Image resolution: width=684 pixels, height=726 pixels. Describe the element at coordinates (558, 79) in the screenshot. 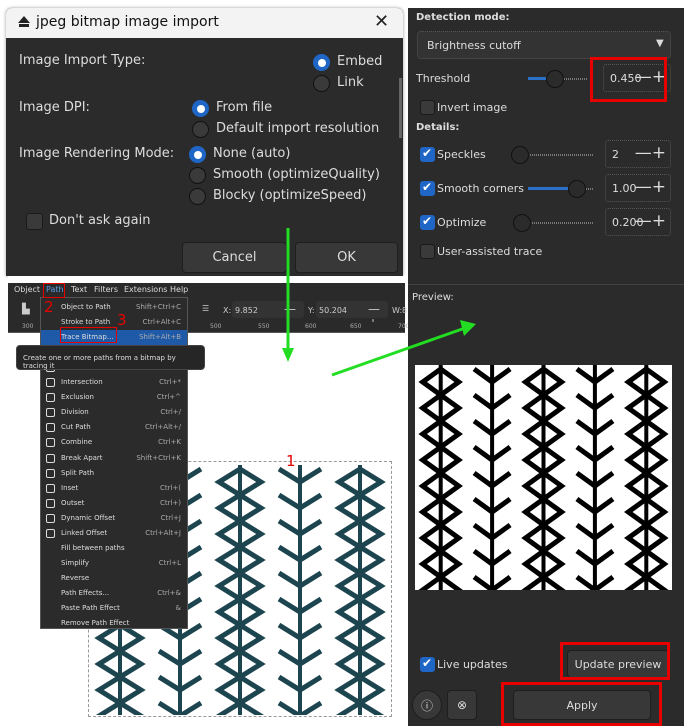

I see `threshold-slider` at that location.